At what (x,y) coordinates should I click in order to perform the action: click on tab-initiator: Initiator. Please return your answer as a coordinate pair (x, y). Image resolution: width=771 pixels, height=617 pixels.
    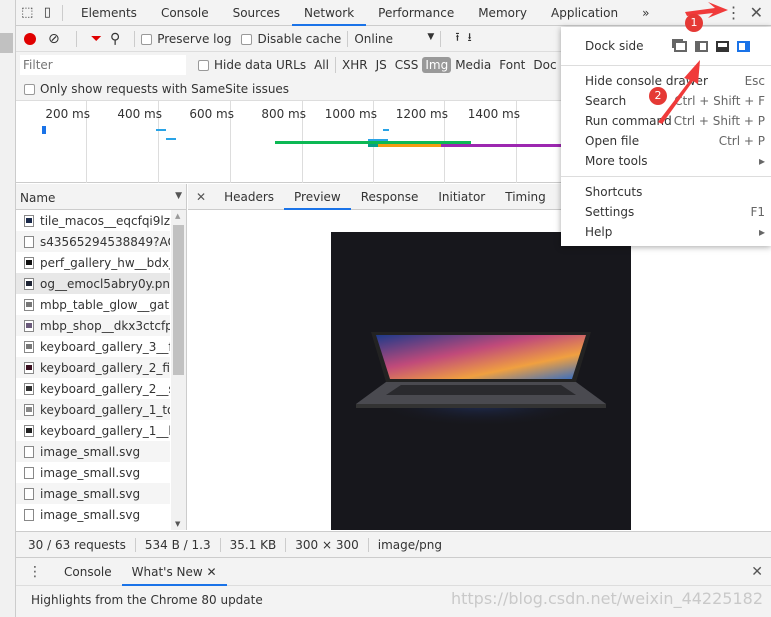
    Looking at the image, I should click on (461, 197).